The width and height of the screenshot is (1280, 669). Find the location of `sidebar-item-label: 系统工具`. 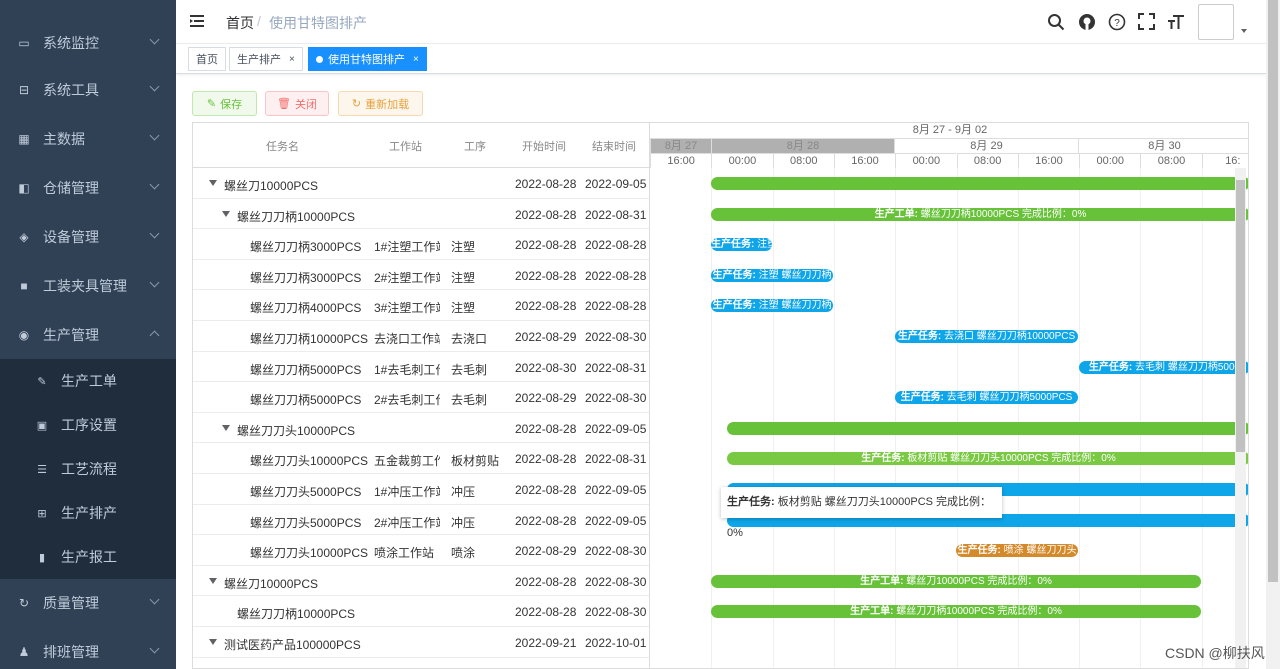

sidebar-item-label: 系统工具 is located at coordinates (71, 89).